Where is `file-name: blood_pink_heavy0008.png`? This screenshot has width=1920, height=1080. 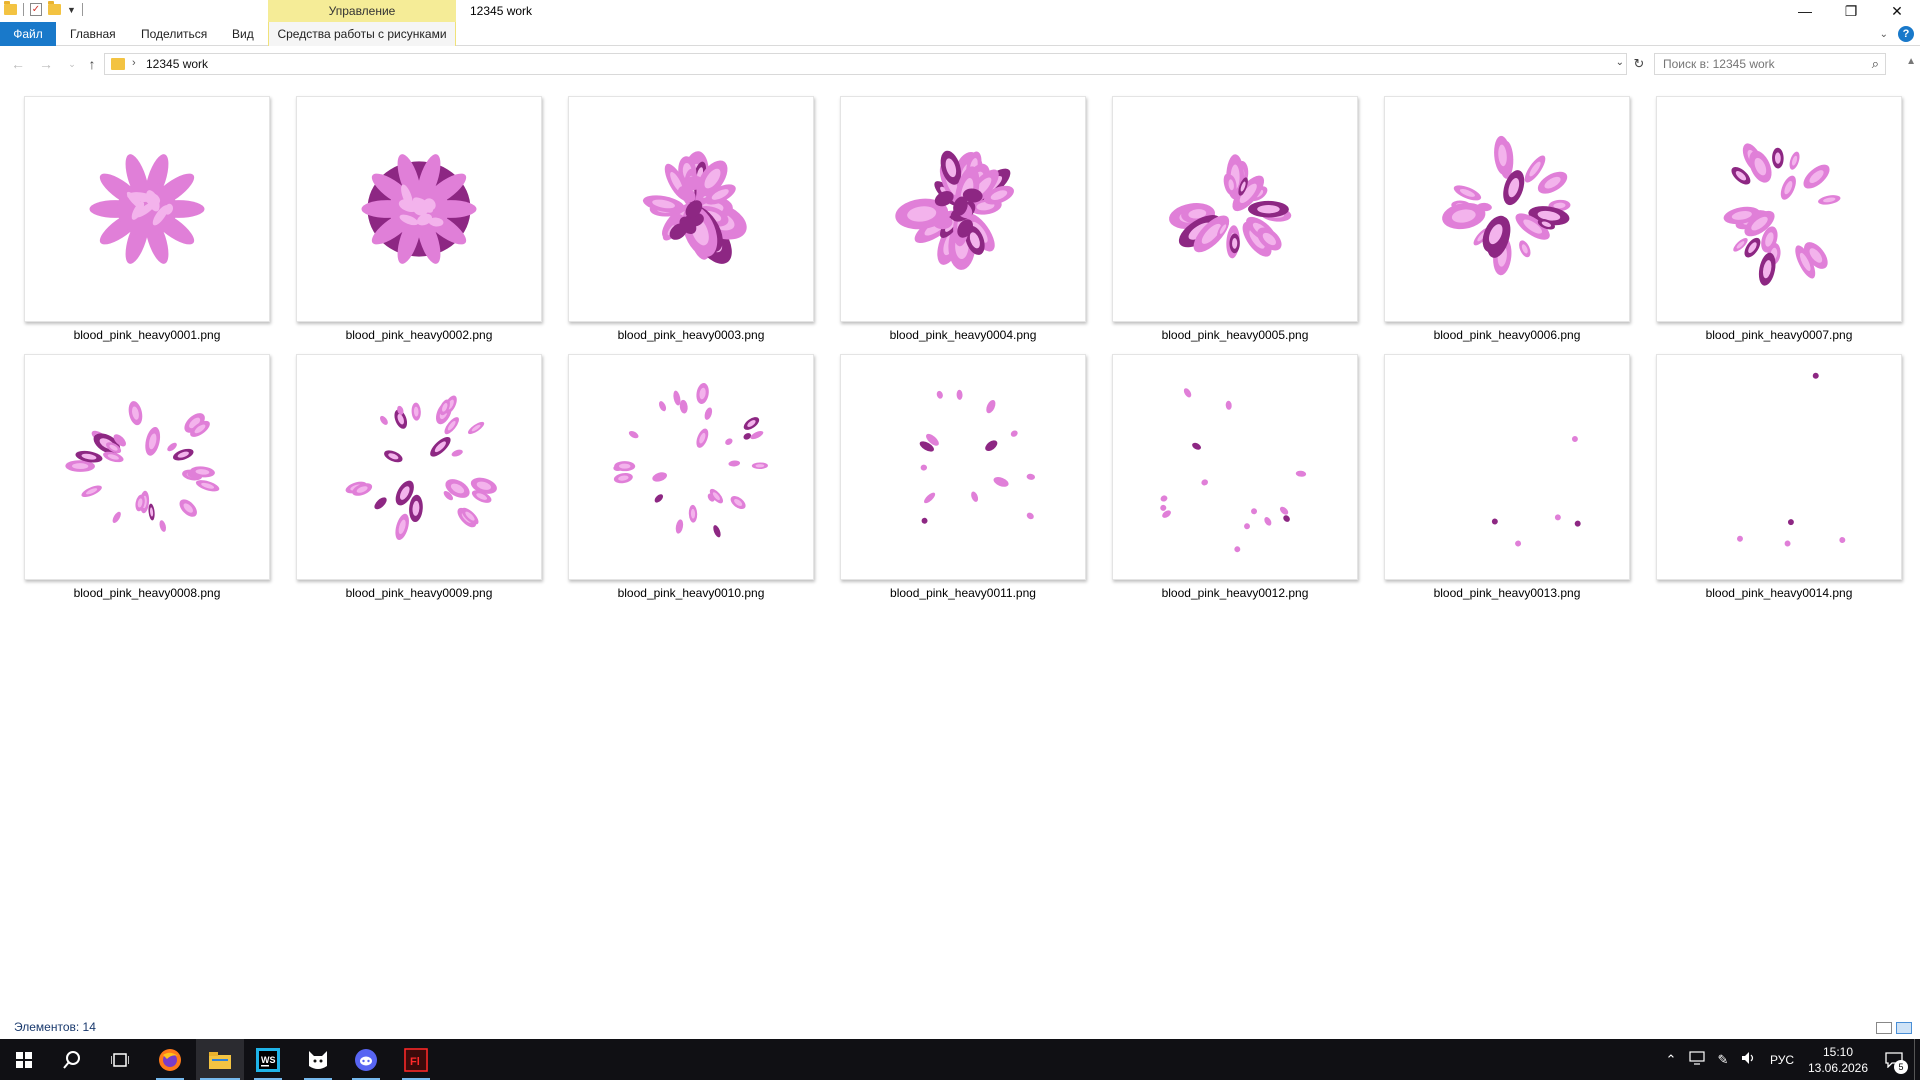
file-name: blood_pink_heavy0008.png is located at coordinates (147, 593).